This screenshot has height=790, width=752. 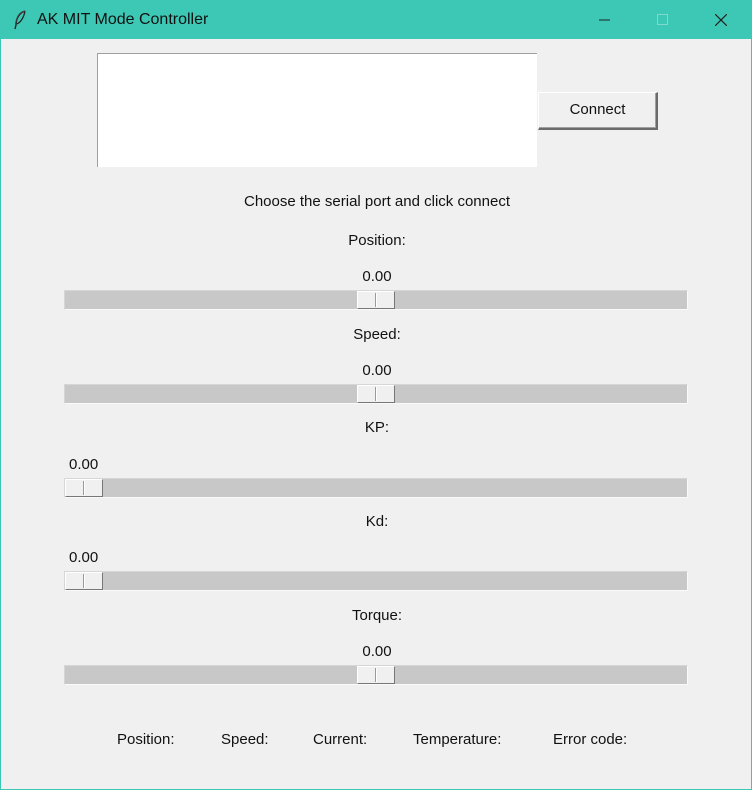 I want to click on minimize-button, so click(x=604, y=20).